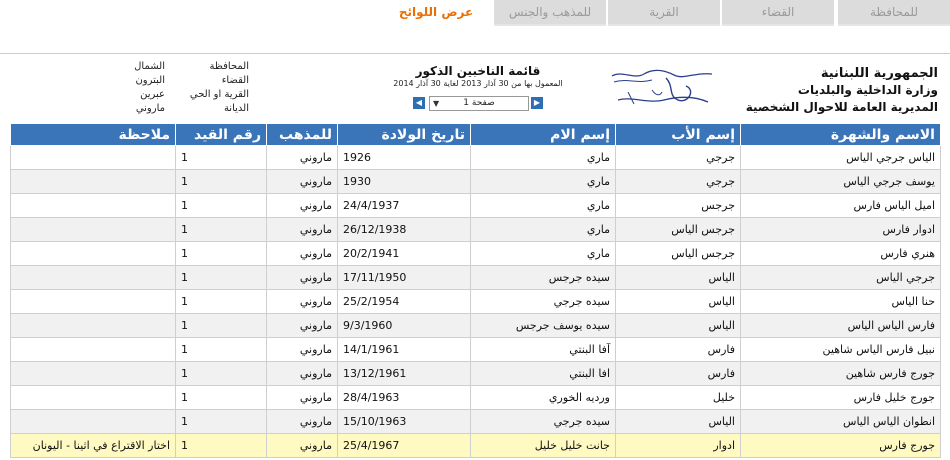  What do you see at coordinates (840, 421) in the screenshot?
I see `cell-name: انطوان الياس الياس` at bounding box center [840, 421].